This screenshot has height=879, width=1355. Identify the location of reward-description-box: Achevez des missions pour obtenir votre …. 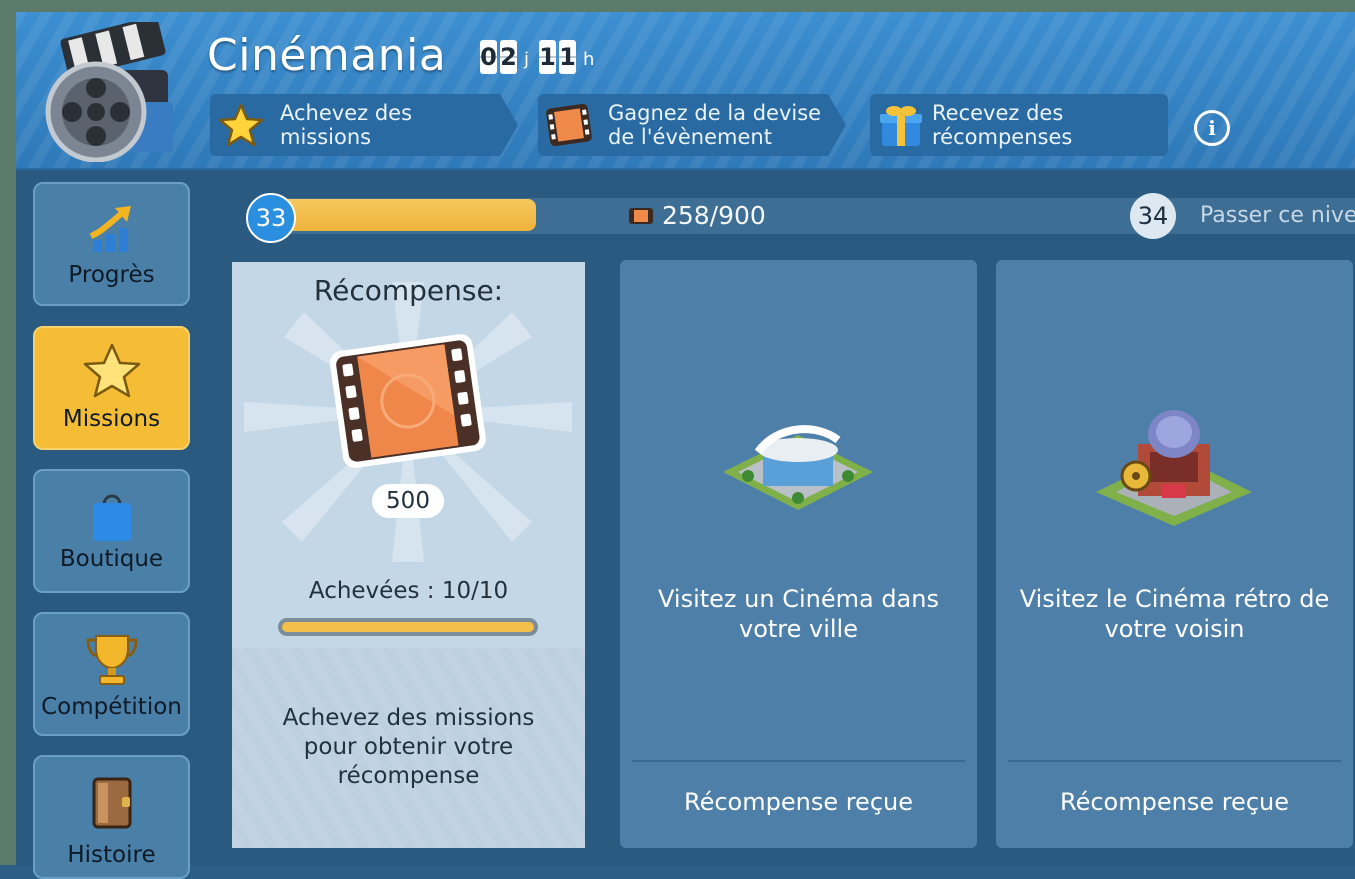
(408, 748).